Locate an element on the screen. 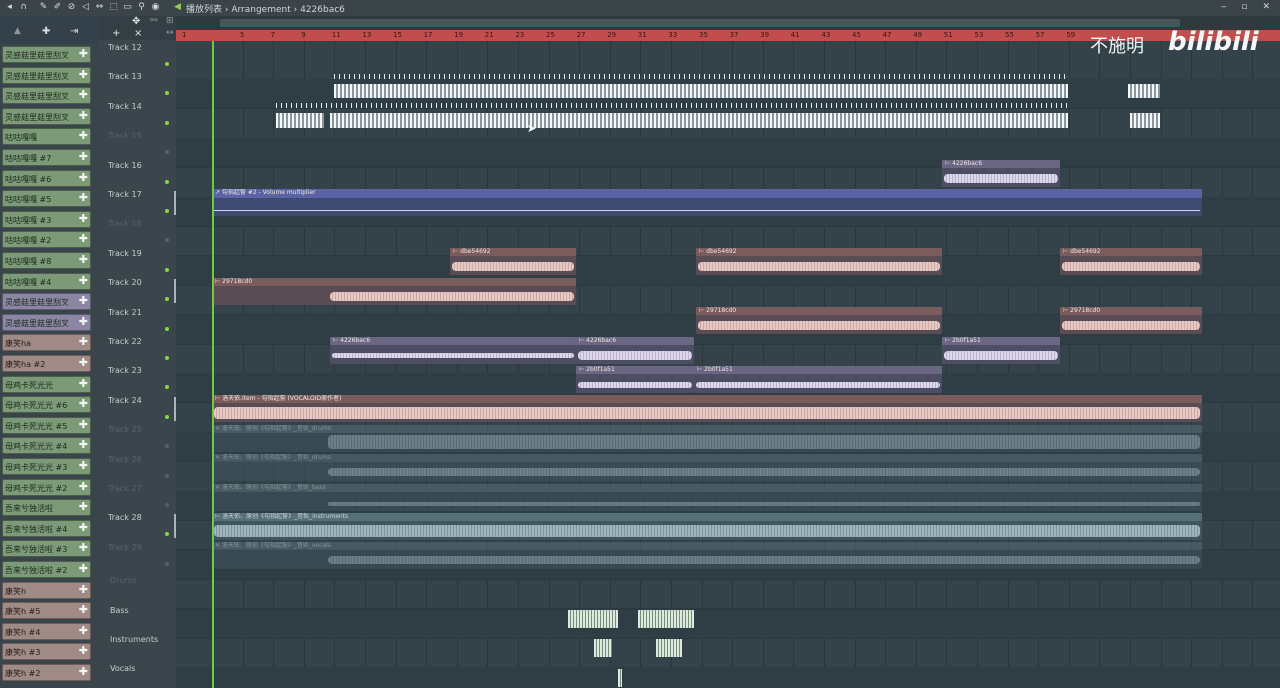  track-label: Track 19 is located at coordinates (125, 253).